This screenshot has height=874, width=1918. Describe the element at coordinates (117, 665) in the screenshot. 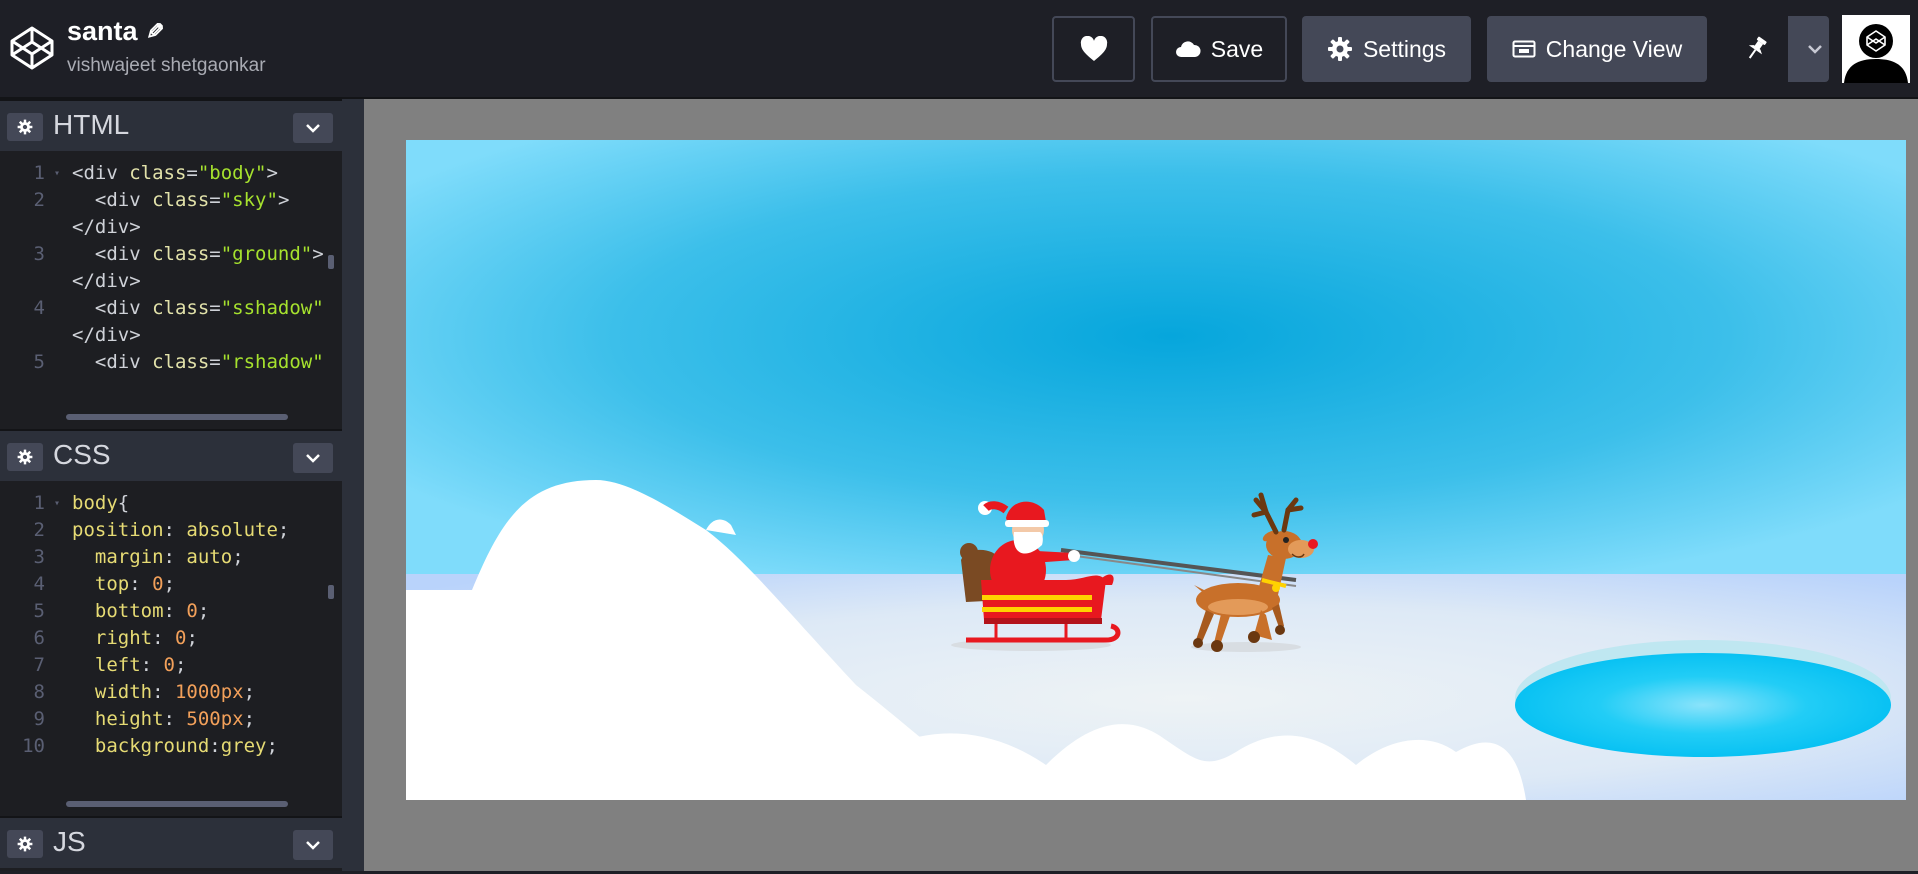

I see `code-token: left` at that location.